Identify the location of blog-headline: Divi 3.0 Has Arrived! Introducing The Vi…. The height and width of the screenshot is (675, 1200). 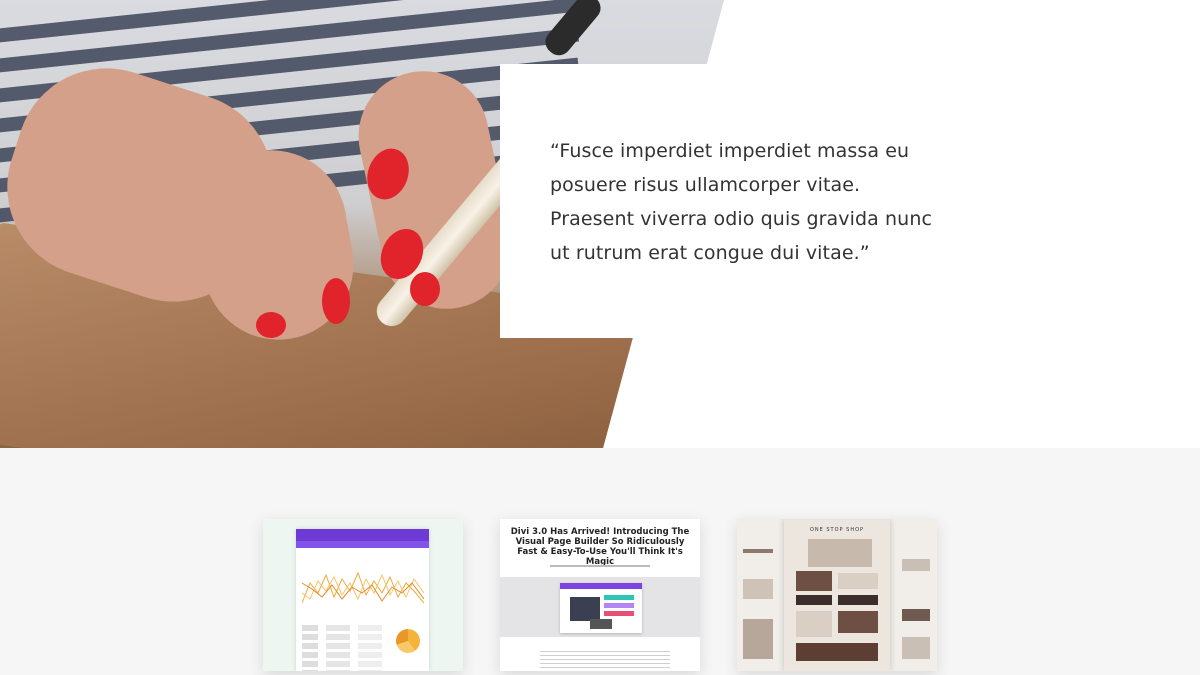
(600, 547).